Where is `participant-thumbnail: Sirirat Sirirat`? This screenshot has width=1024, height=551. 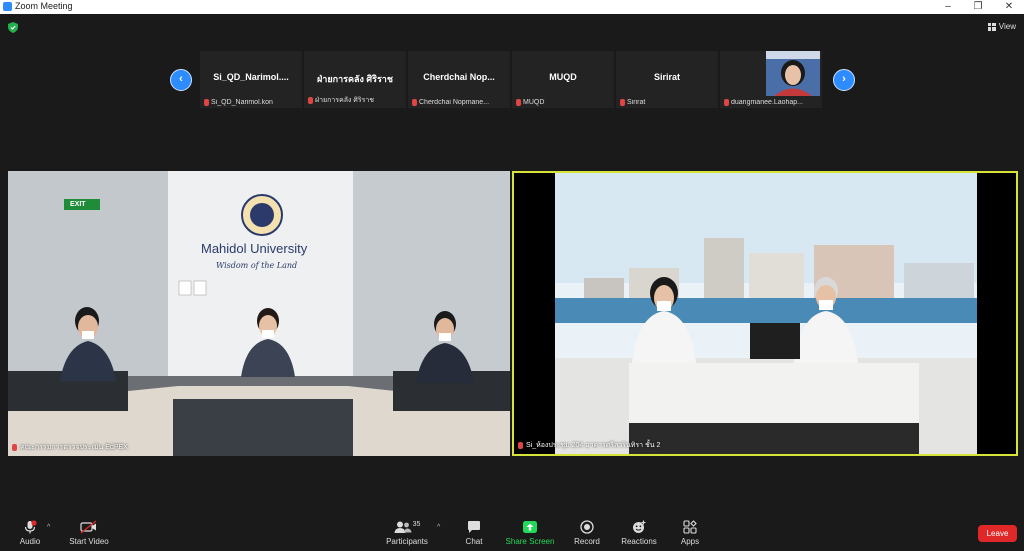 participant-thumbnail: Sirirat Sirirat is located at coordinates (667, 79).